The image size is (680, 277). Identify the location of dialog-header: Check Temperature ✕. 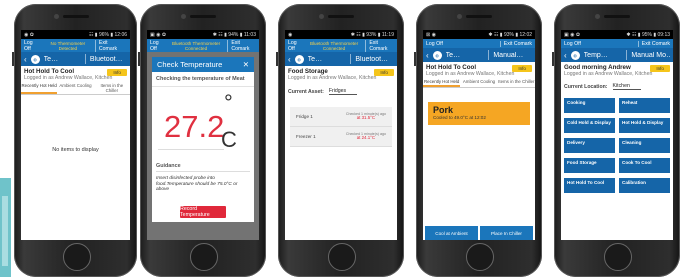
(203, 64).